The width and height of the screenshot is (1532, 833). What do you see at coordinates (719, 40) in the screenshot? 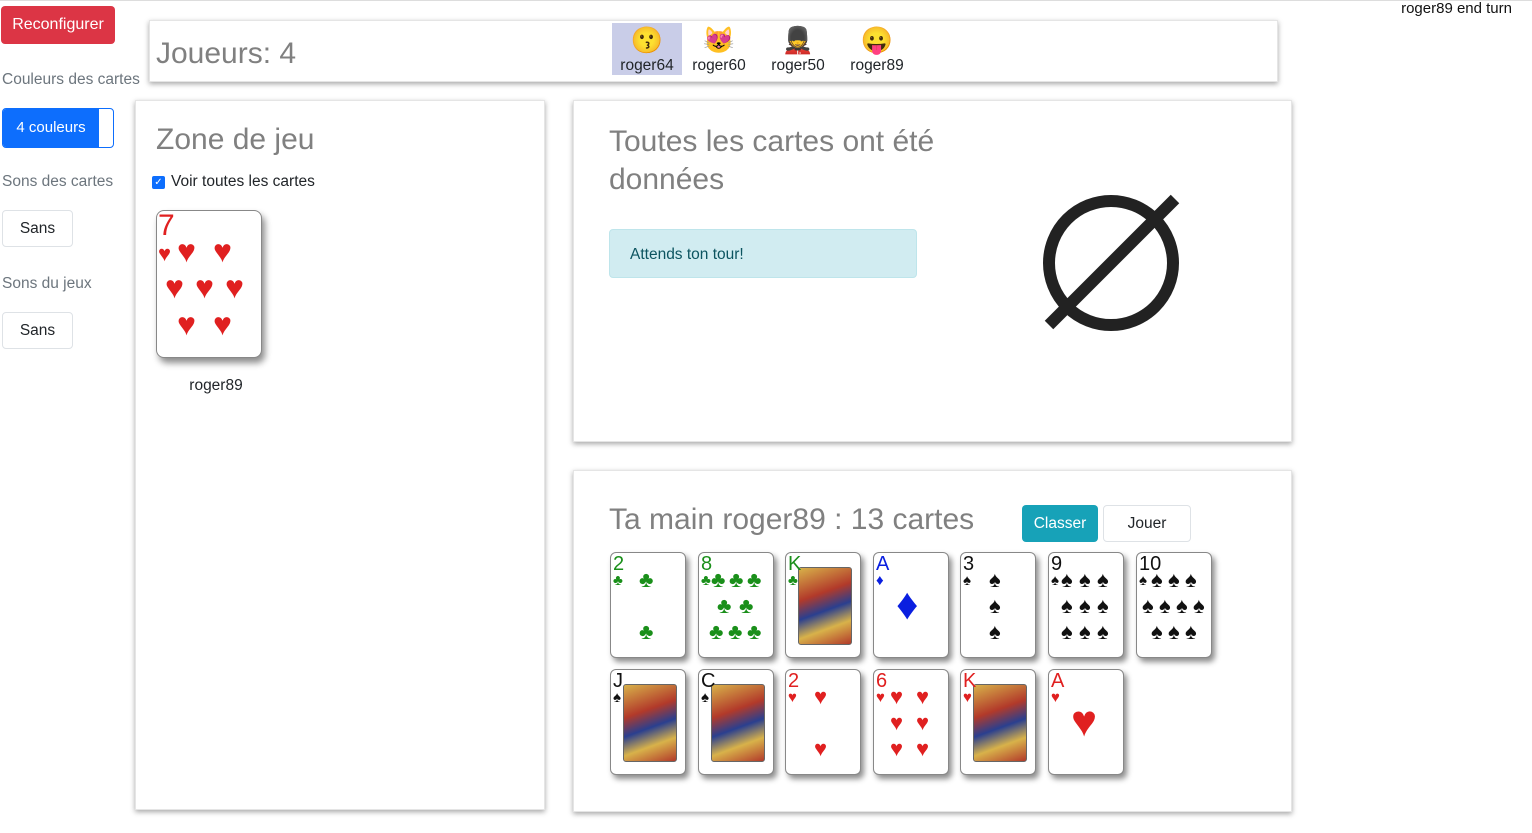
I see `player-avatar-icon: 😻` at bounding box center [719, 40].